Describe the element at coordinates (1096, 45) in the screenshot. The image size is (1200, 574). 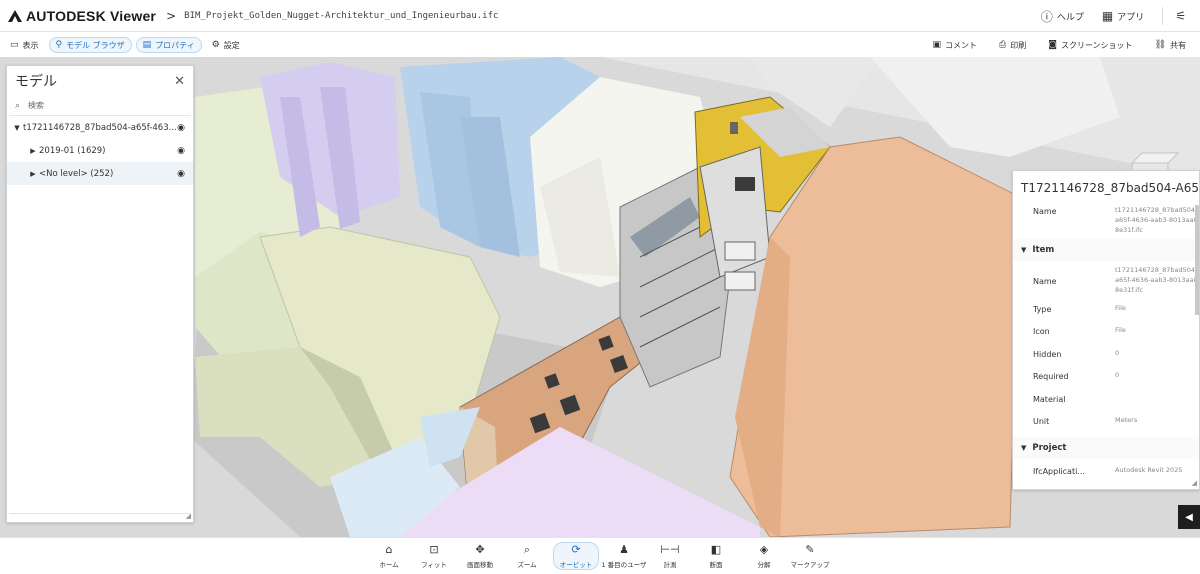
I see `screenshot-label: スクリーンショット` at that location.